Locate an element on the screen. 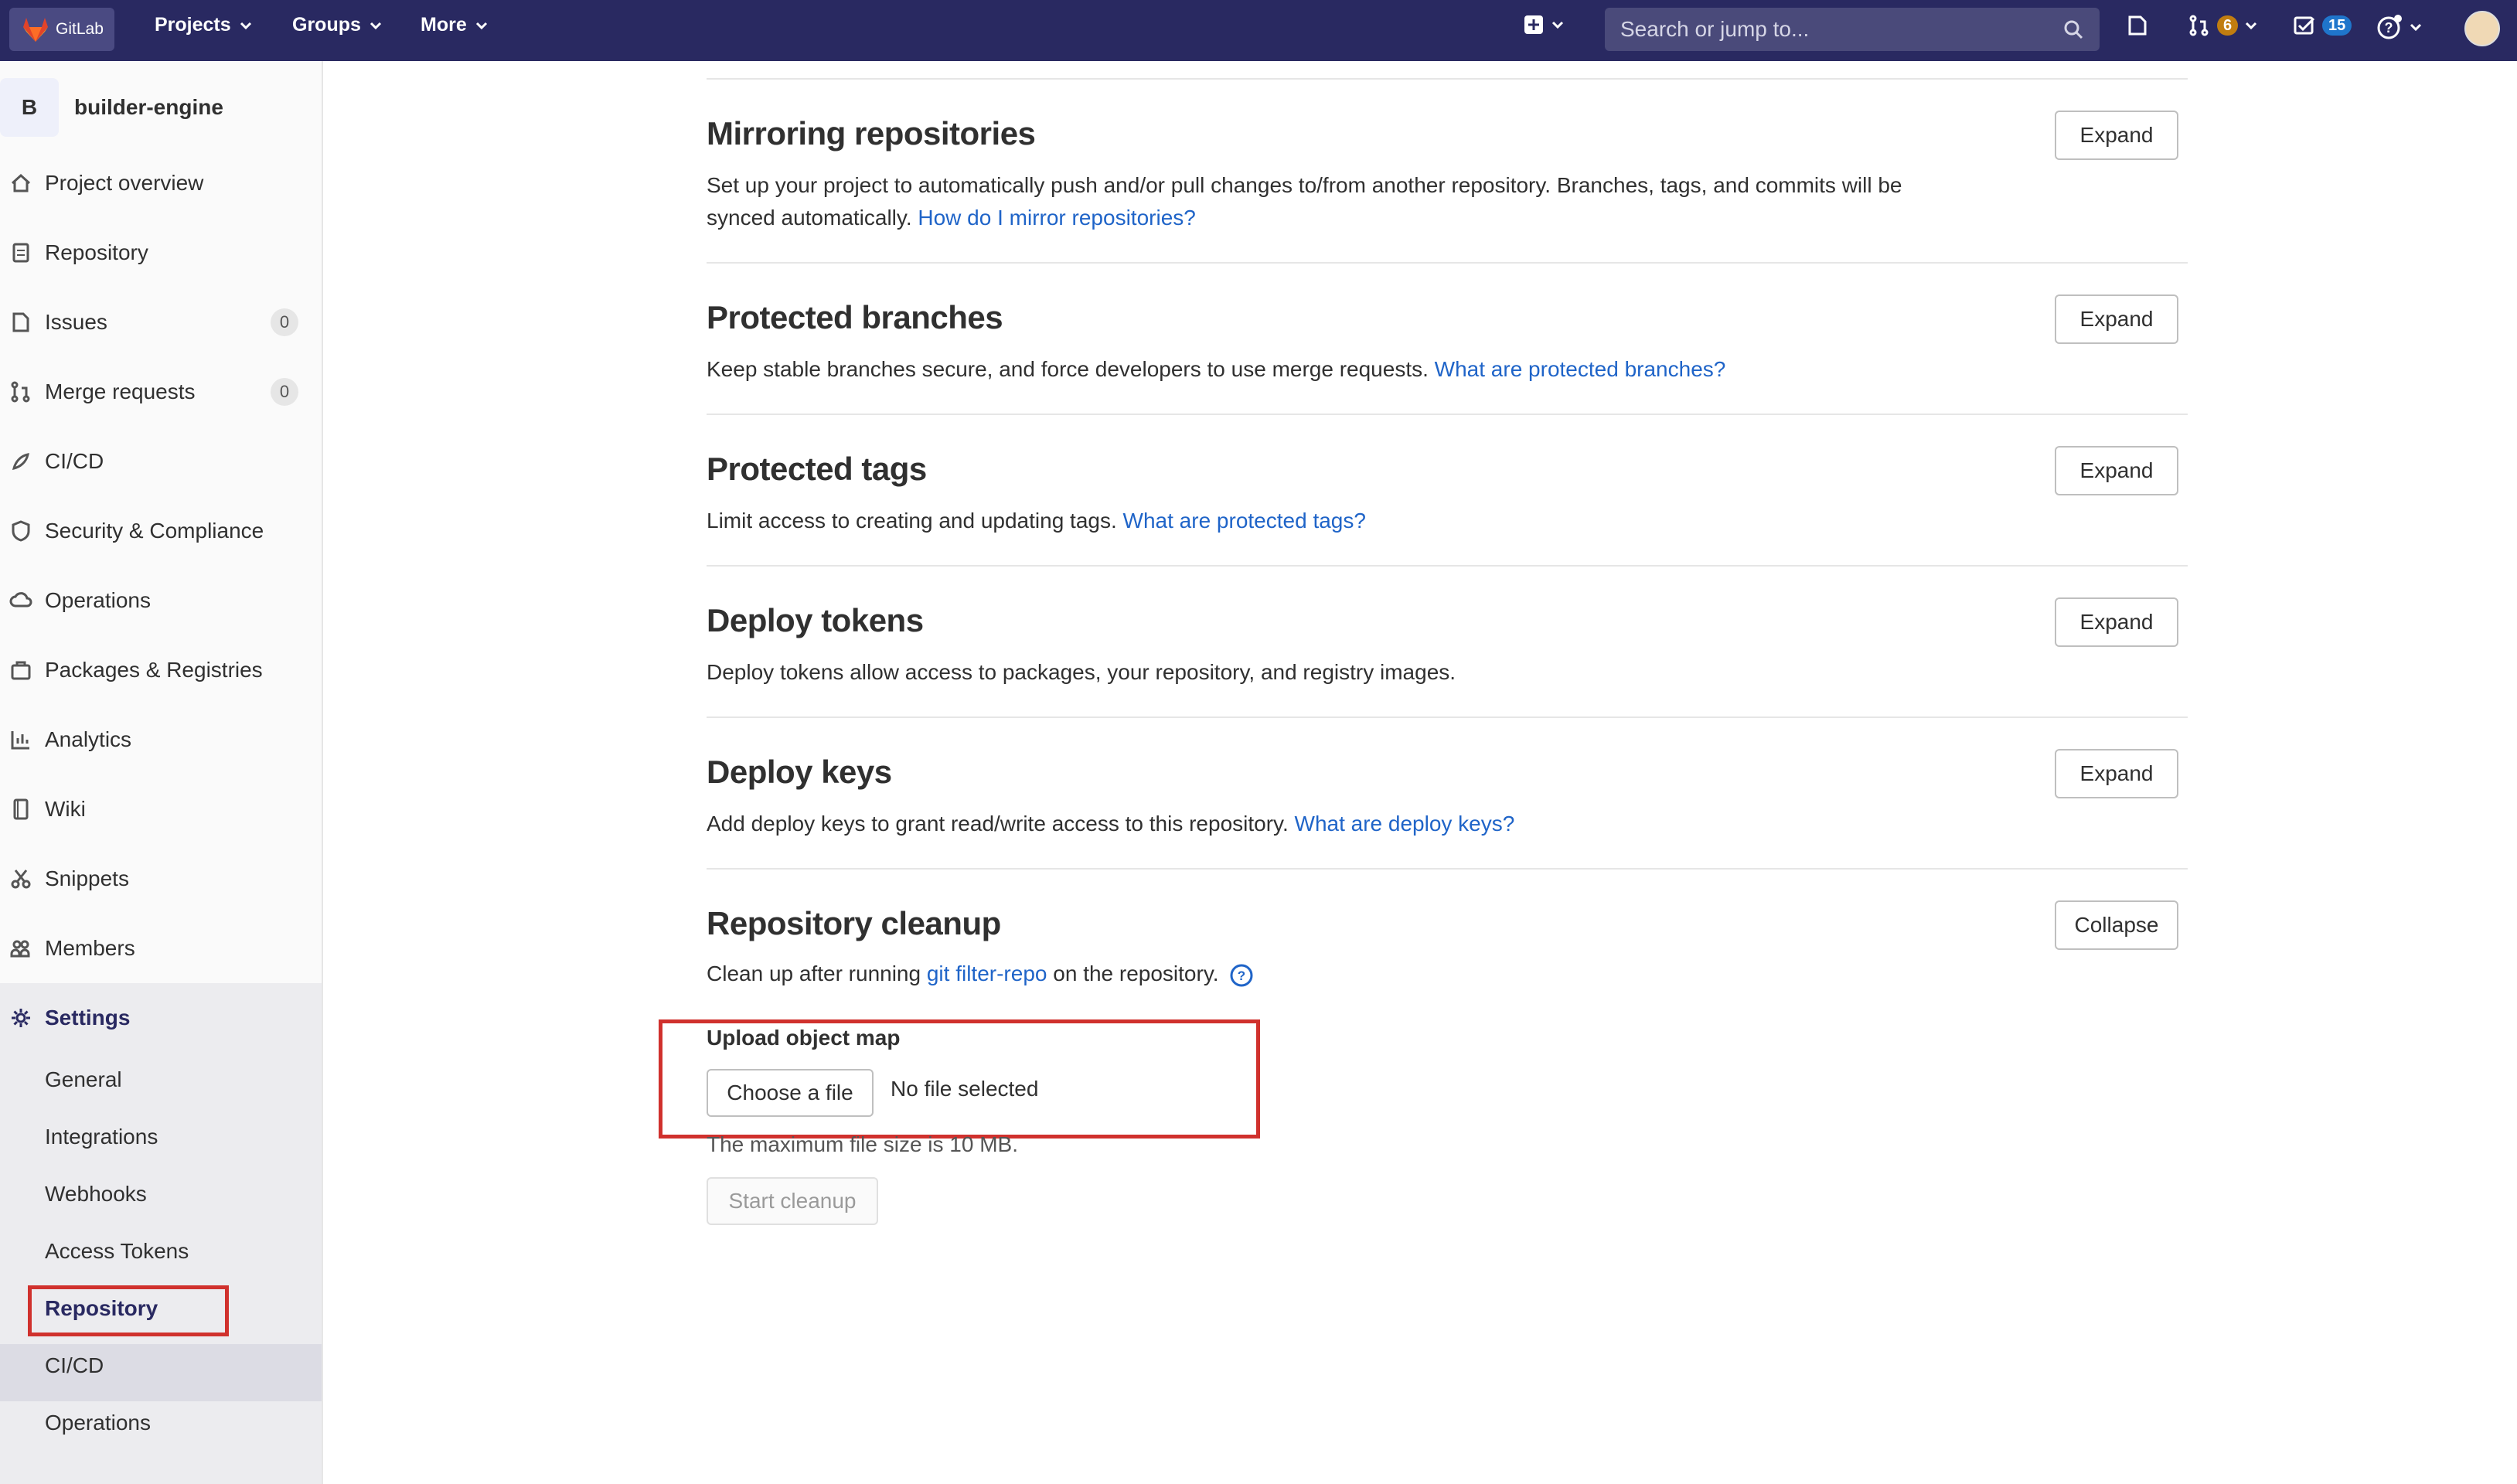  question-circle-icon: ? is located at coordinates (1241, 975).